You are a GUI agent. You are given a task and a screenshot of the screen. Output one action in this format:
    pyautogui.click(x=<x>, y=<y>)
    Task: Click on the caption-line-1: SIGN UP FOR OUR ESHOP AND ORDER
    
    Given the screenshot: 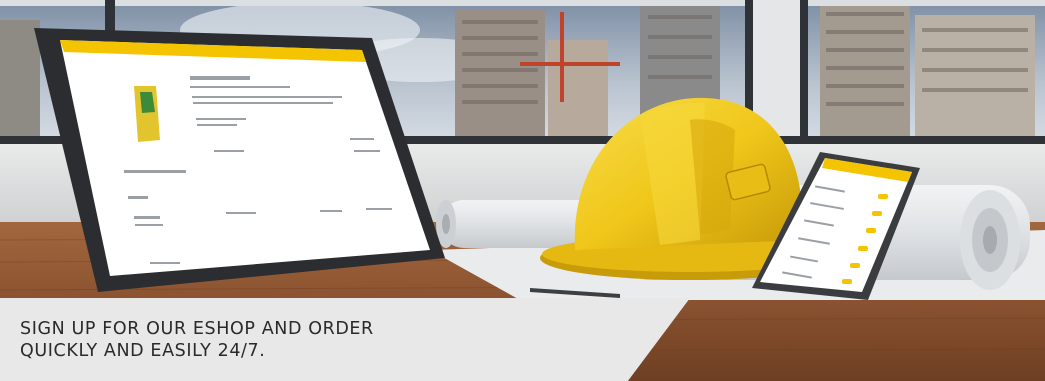 What is the action you would take?
    pyautogui.click(x=197, y=329)
    